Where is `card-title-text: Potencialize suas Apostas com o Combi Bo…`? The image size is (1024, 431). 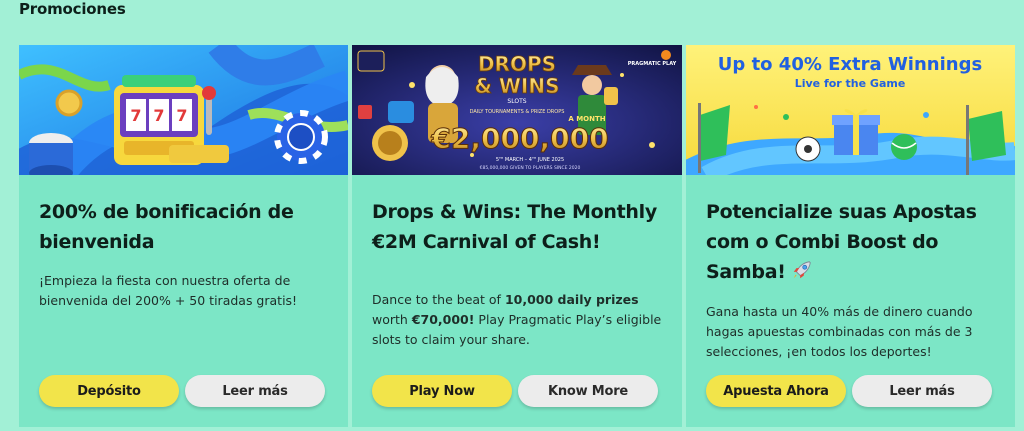 card-title-text: Potencialize suas Apostas com o Combi Bo… is located at coordinates (841, 242).